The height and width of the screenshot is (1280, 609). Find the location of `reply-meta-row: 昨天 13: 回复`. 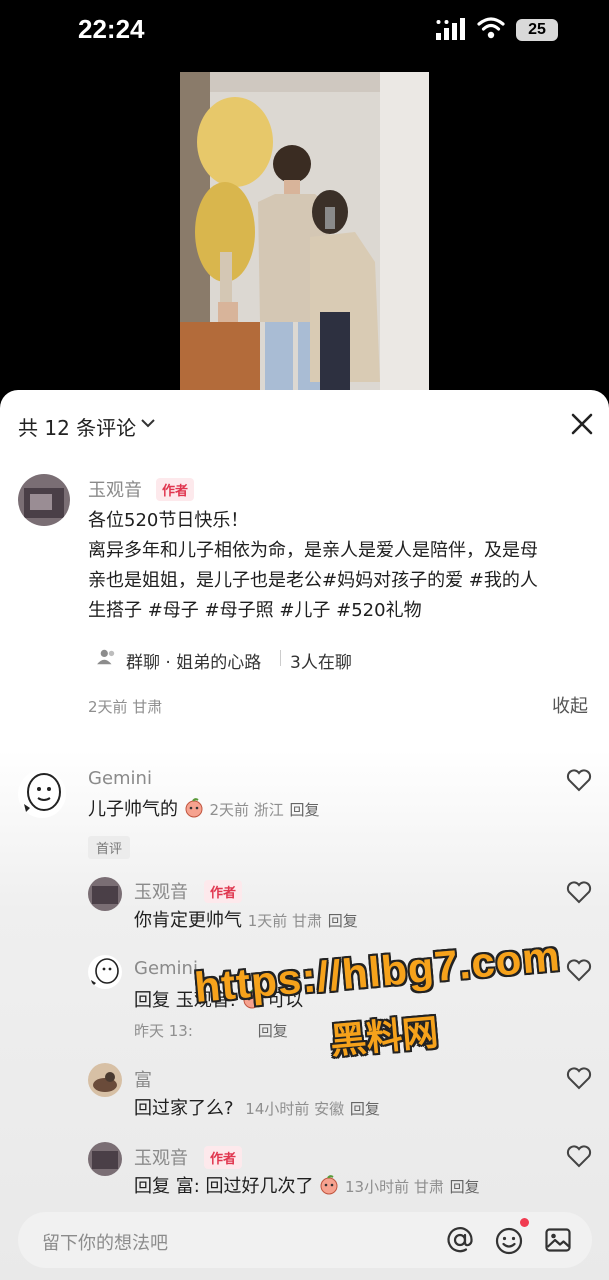

reply-meta-row: 昨天 13: 回复 is located at coordinates (211, 1030).